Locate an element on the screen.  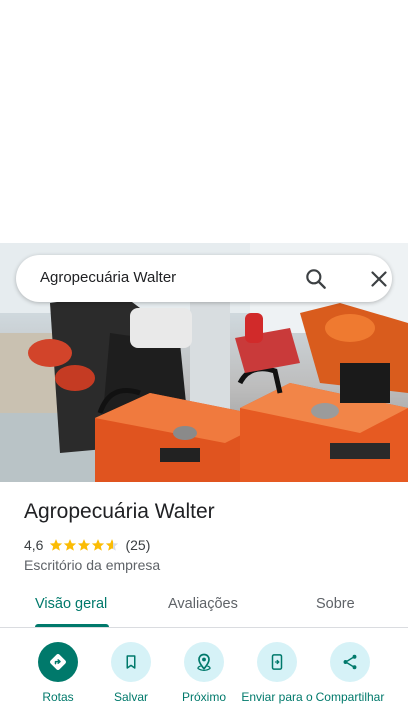
tab-indicator is located at coordinates (72, 625).